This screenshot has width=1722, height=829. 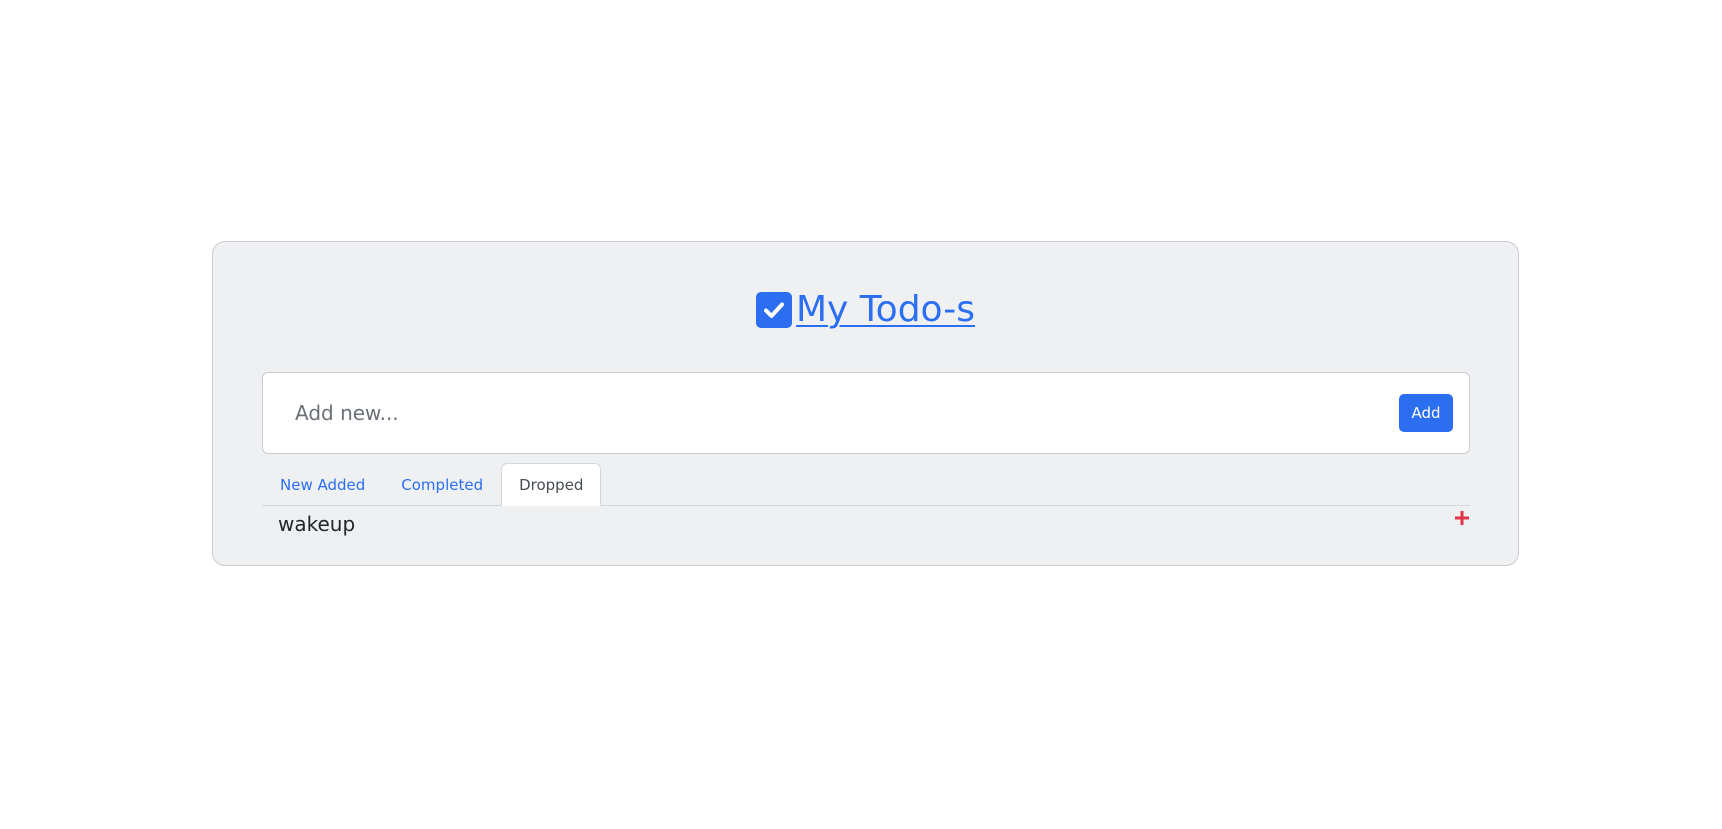 What do you see at coordinates (551, 484) in the screenshot?
I see `tab-dropped: Dropped` at bounding box center [551, 484].